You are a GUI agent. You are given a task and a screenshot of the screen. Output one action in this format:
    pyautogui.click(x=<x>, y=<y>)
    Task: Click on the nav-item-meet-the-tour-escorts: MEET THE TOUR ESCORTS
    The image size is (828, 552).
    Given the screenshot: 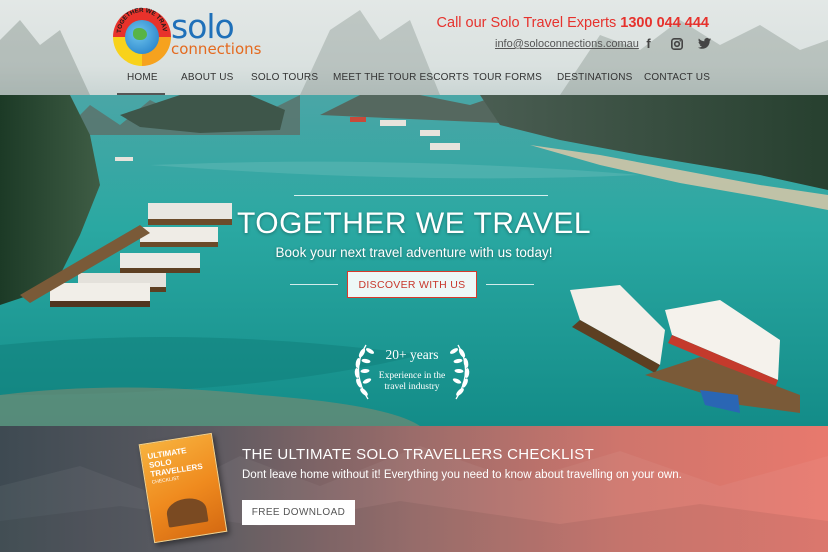 What is the action you would take?
    pyautogui.click(x=392, y=82)
    